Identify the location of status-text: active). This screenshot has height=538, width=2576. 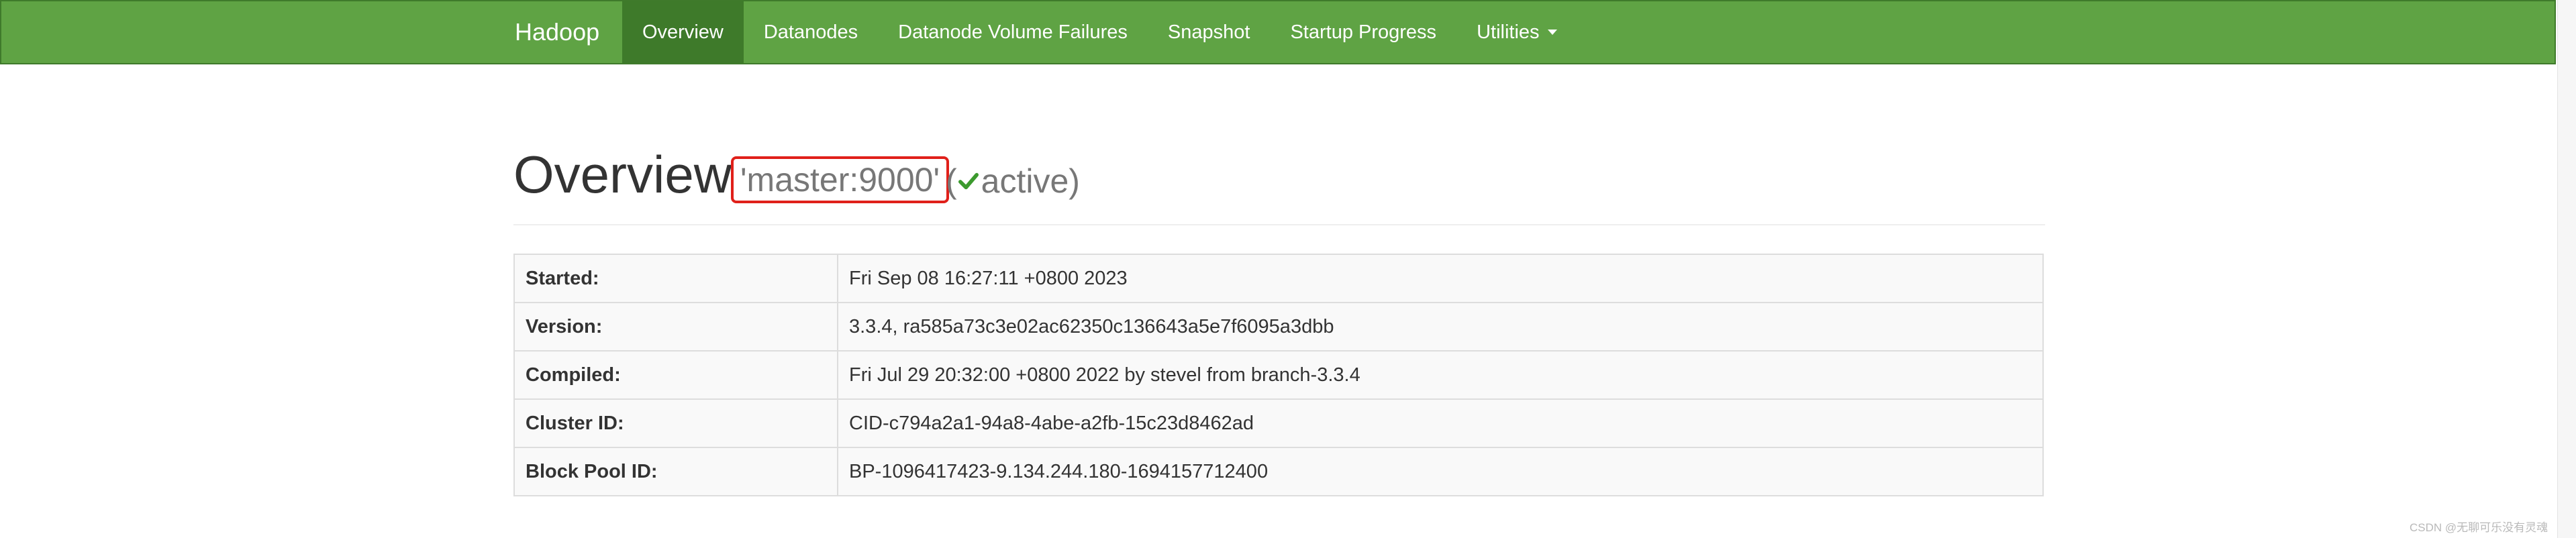
(1030, 181).